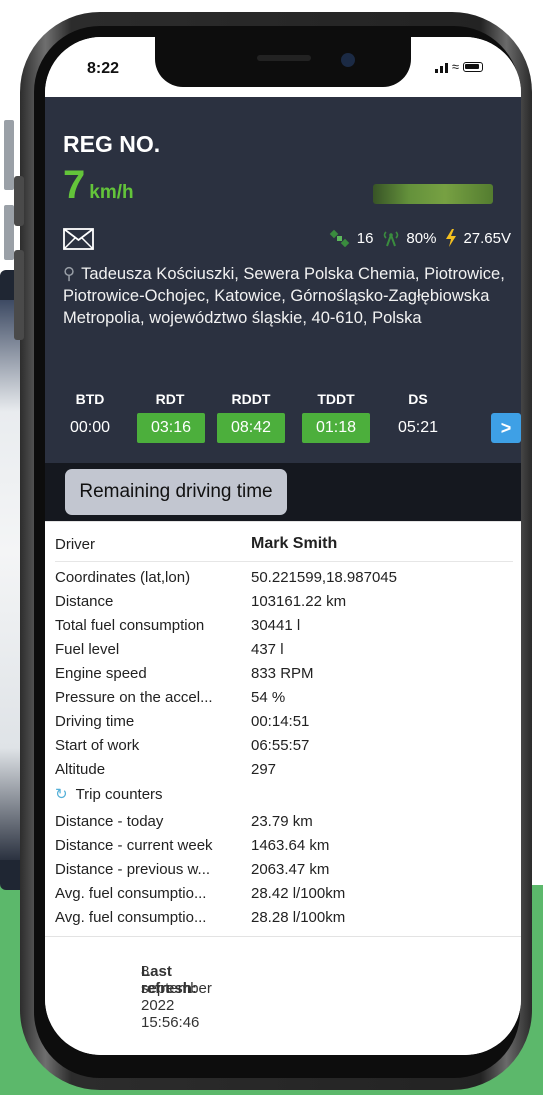 The image size is (543, 1095). What do you see at coordinates (84, 601) in the screenshot?
I see `row-label: Distance` at bounding box center [84, 601].